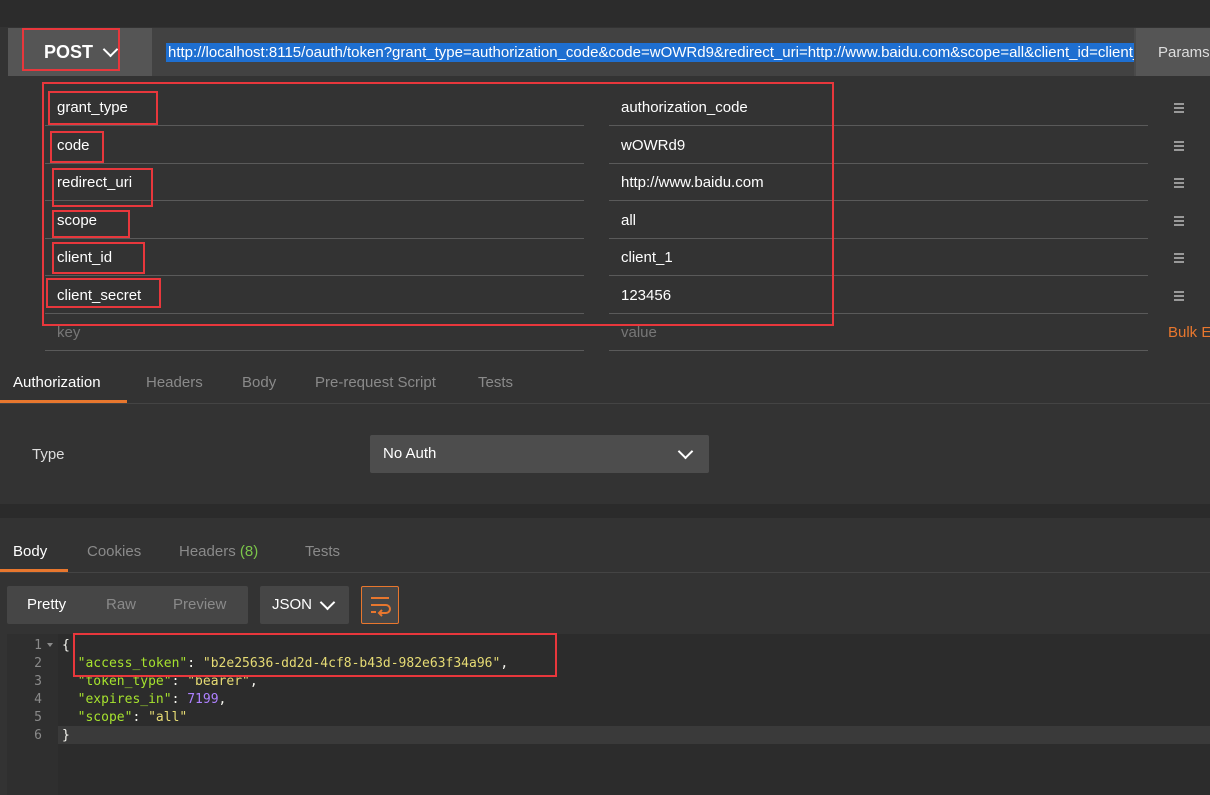 The height and width of the screenshot is (795, 1210). I want to click on code-brace: {, so click(66, 645).